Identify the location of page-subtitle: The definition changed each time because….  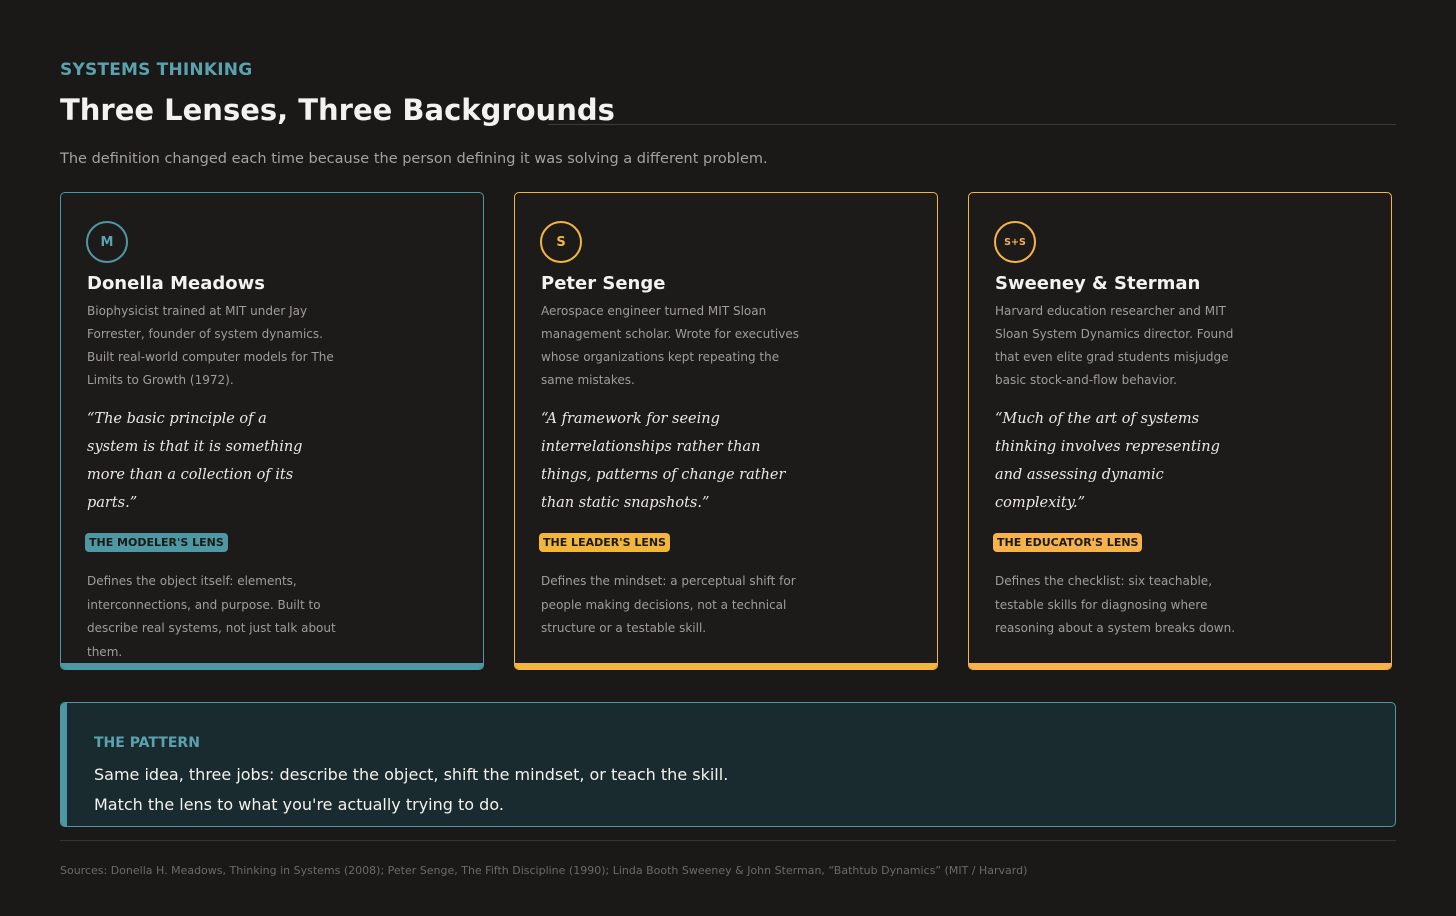
(414, 159).